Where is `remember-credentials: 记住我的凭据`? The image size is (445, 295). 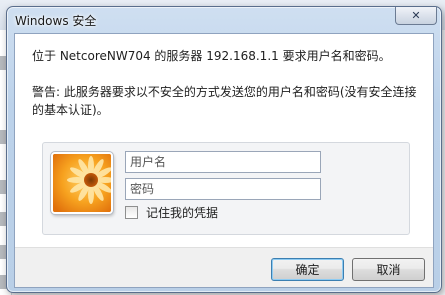
remember-credentials: 记住我的凭据 is located at coordinates (171, 212).